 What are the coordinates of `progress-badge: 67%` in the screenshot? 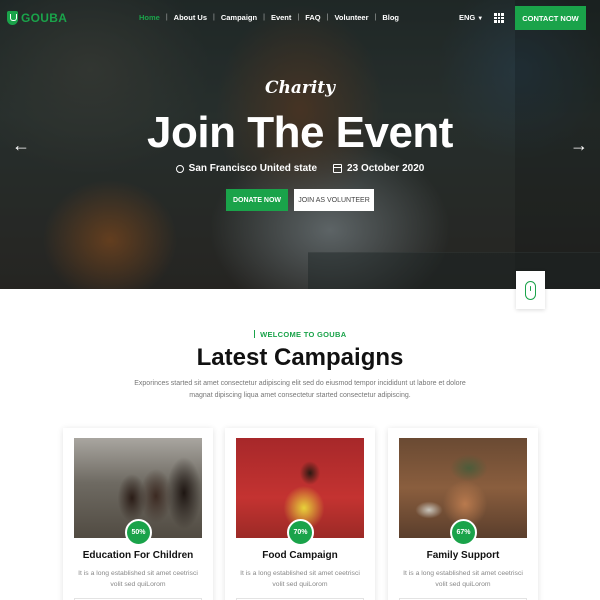 It's located at (463, 532).